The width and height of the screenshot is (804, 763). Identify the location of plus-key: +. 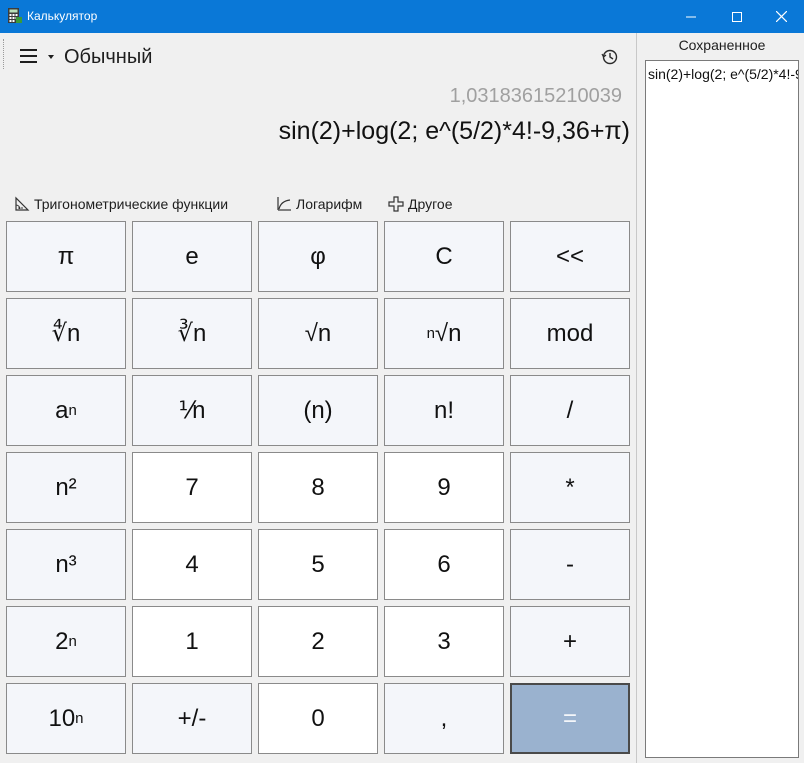
(570, 641).